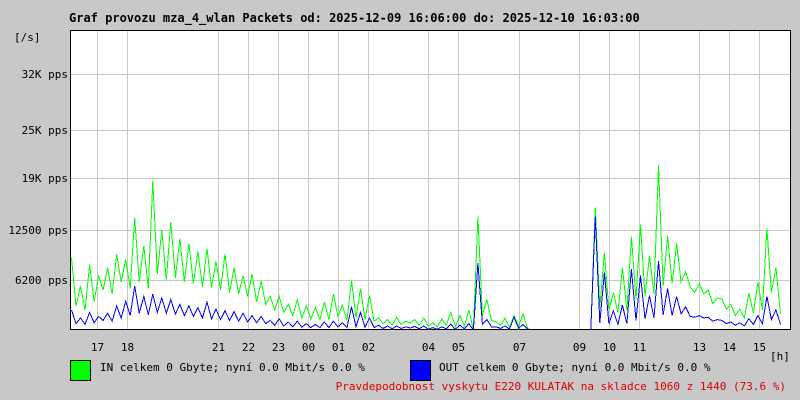 The width and height of the screenshot is (800, 400). What do you see at coordinates (579, 347) in the screenshot?
I see `x-tick-label: 09` at bounding box center [579, 347].